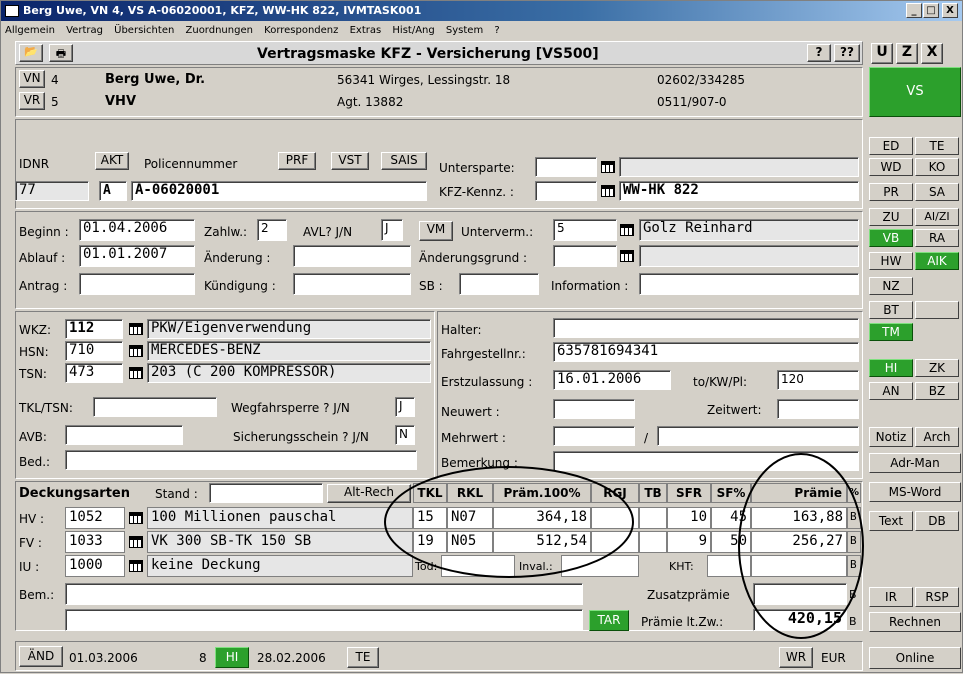 This screenshot has width=963, height=674. I want to click on hv-text: 100 Millionen pauschal, so click(280, 518).